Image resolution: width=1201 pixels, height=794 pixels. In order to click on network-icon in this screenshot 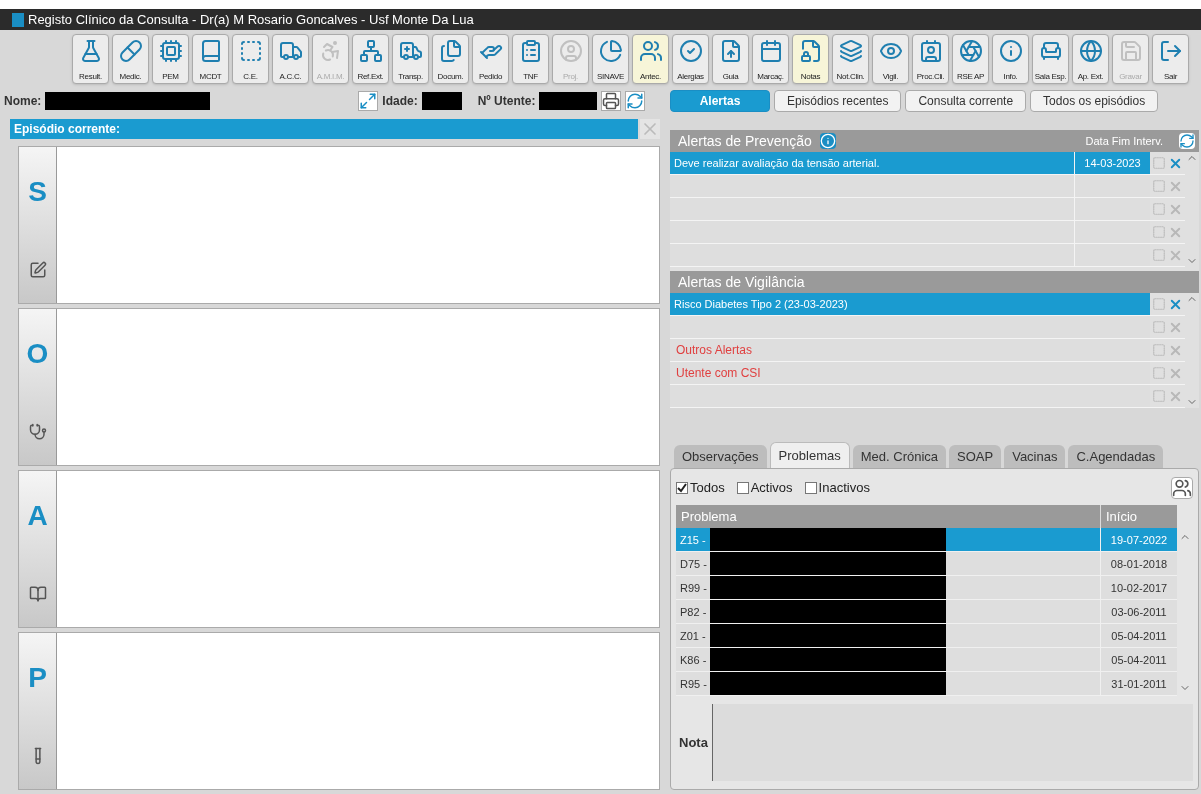, I will do `click(370, 51)`.